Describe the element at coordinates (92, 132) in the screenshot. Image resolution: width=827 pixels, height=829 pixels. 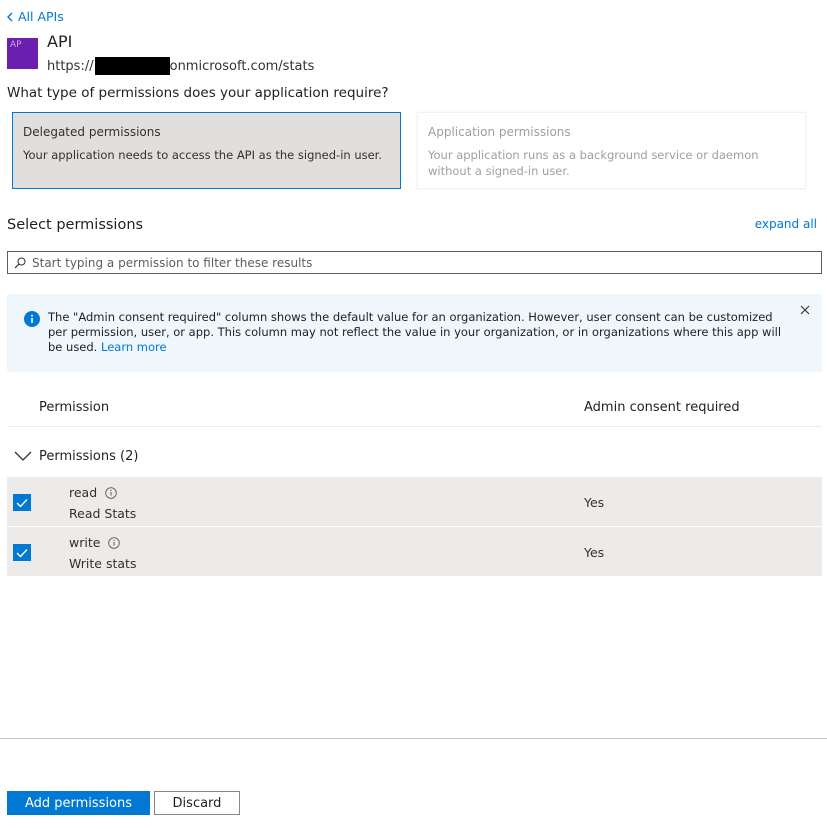
I see `delegated-permissions-title: Delegated permissions` at that location.